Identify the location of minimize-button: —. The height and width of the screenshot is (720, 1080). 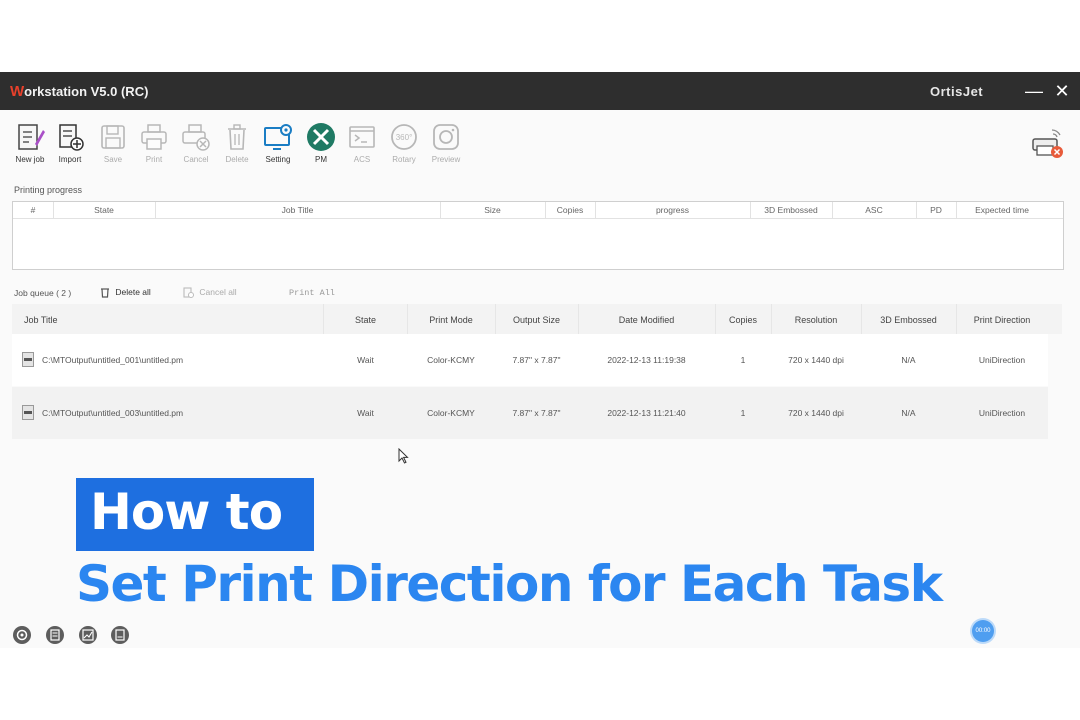
(1034, 91).